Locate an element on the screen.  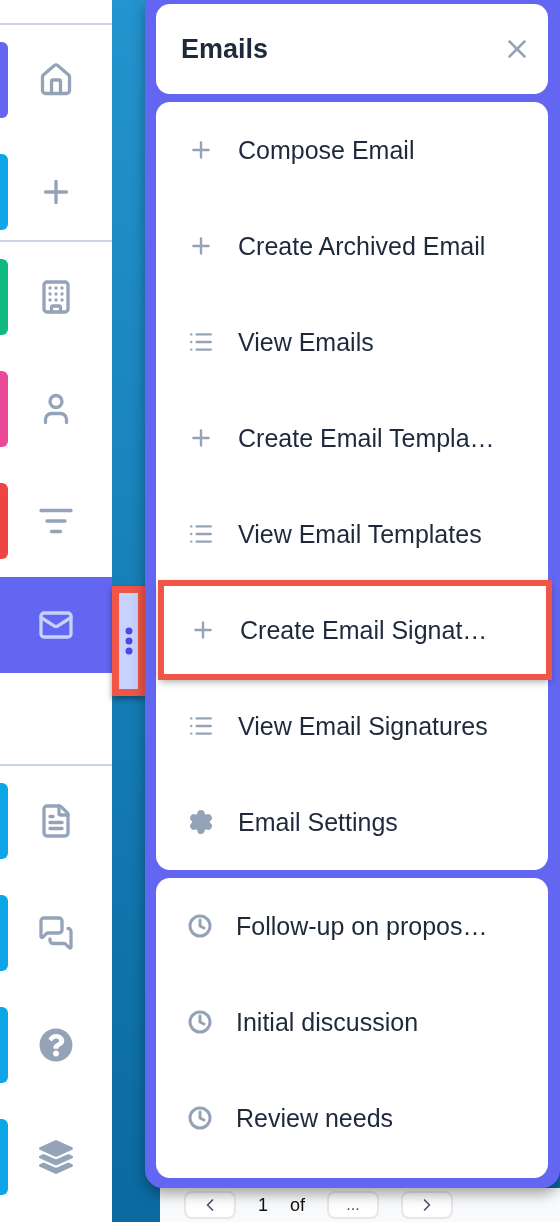
gear-icon is located at coordinates (201, 822).